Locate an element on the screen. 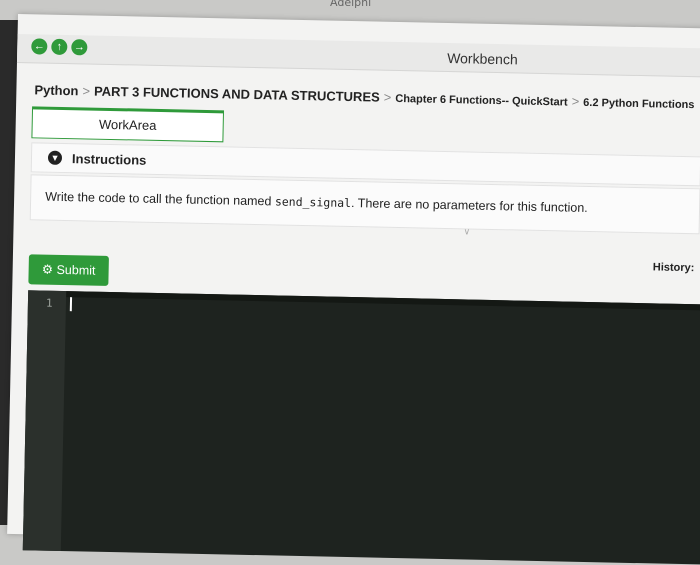 Image resolution: width=700 pixels, height=565 pixels. text-cursor is located at coordinates (71, 304).